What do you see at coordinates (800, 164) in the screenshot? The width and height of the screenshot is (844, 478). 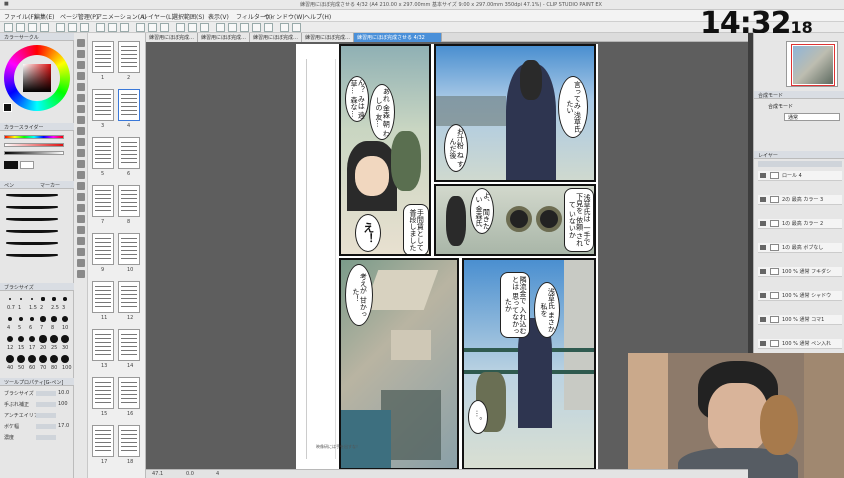 I see `opacity-slider` at bounding box center [800, 164].